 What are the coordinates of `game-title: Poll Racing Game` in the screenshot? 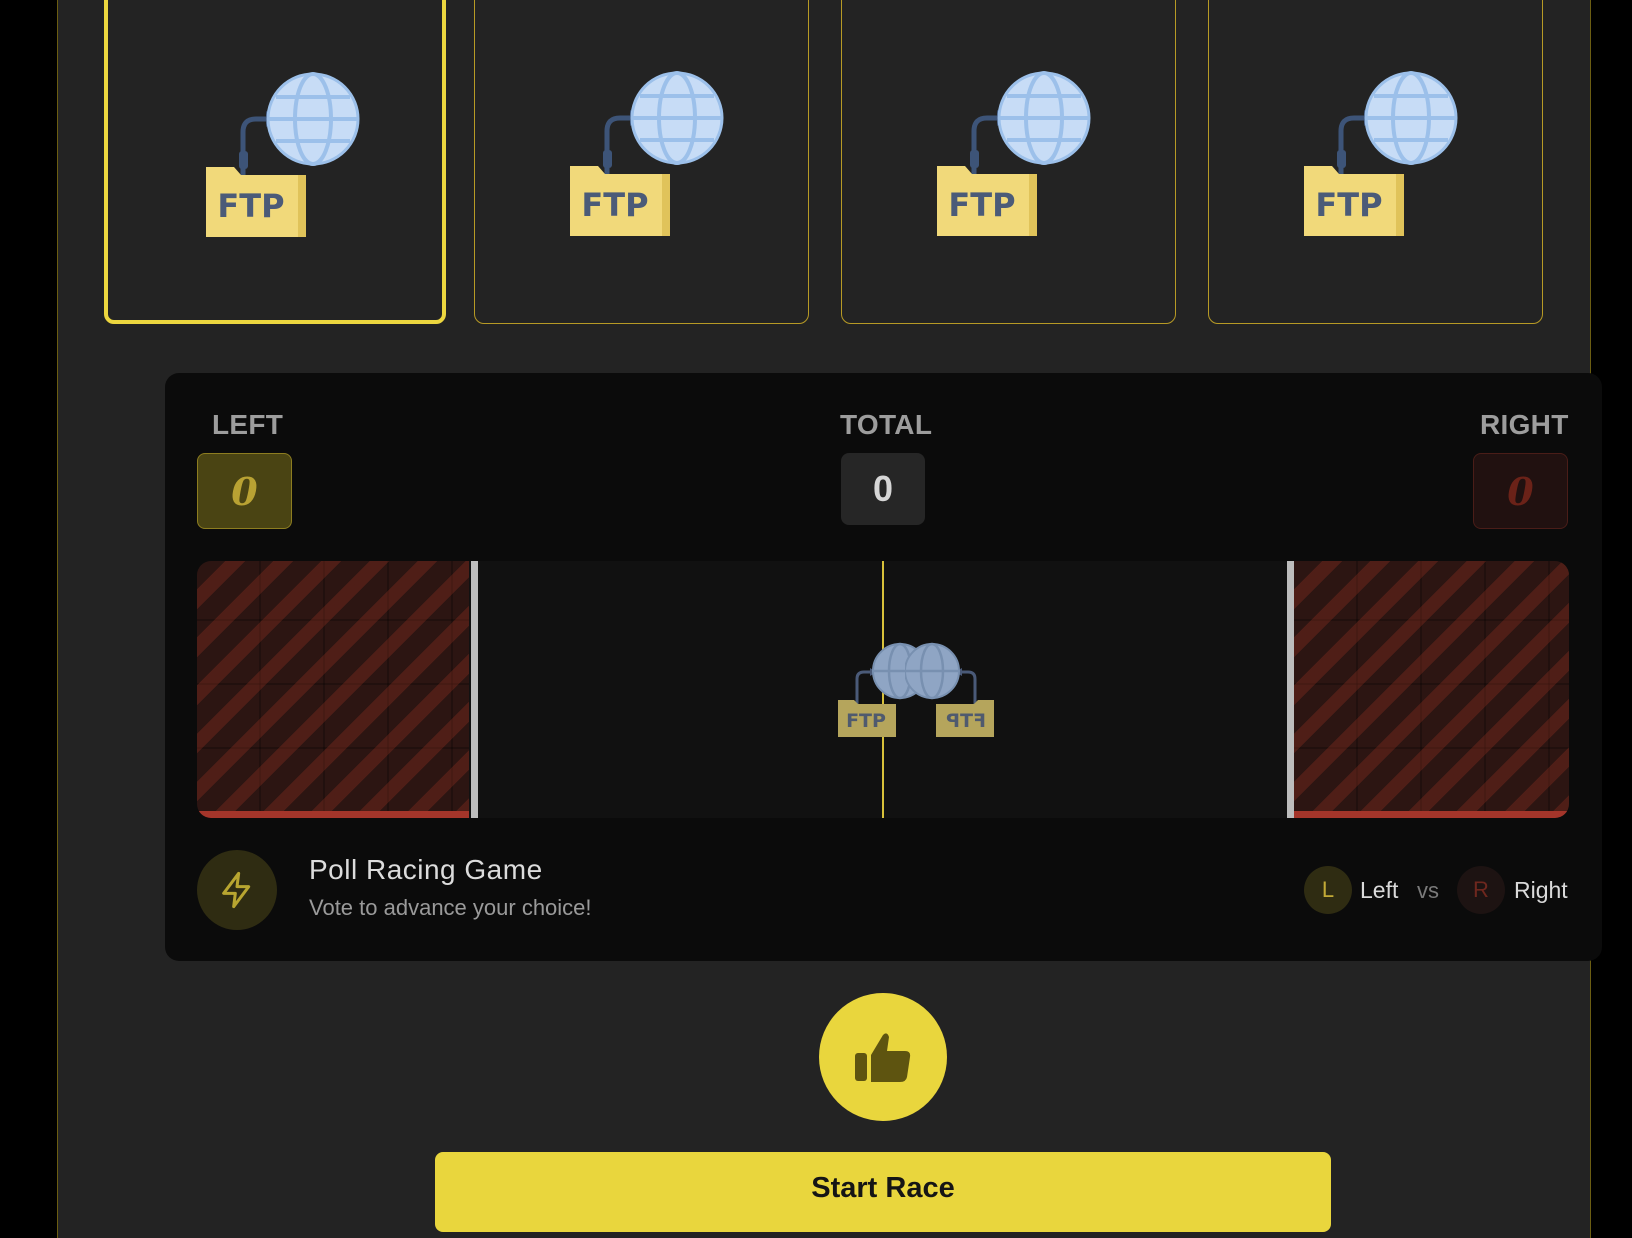 It's located at (426, 869).